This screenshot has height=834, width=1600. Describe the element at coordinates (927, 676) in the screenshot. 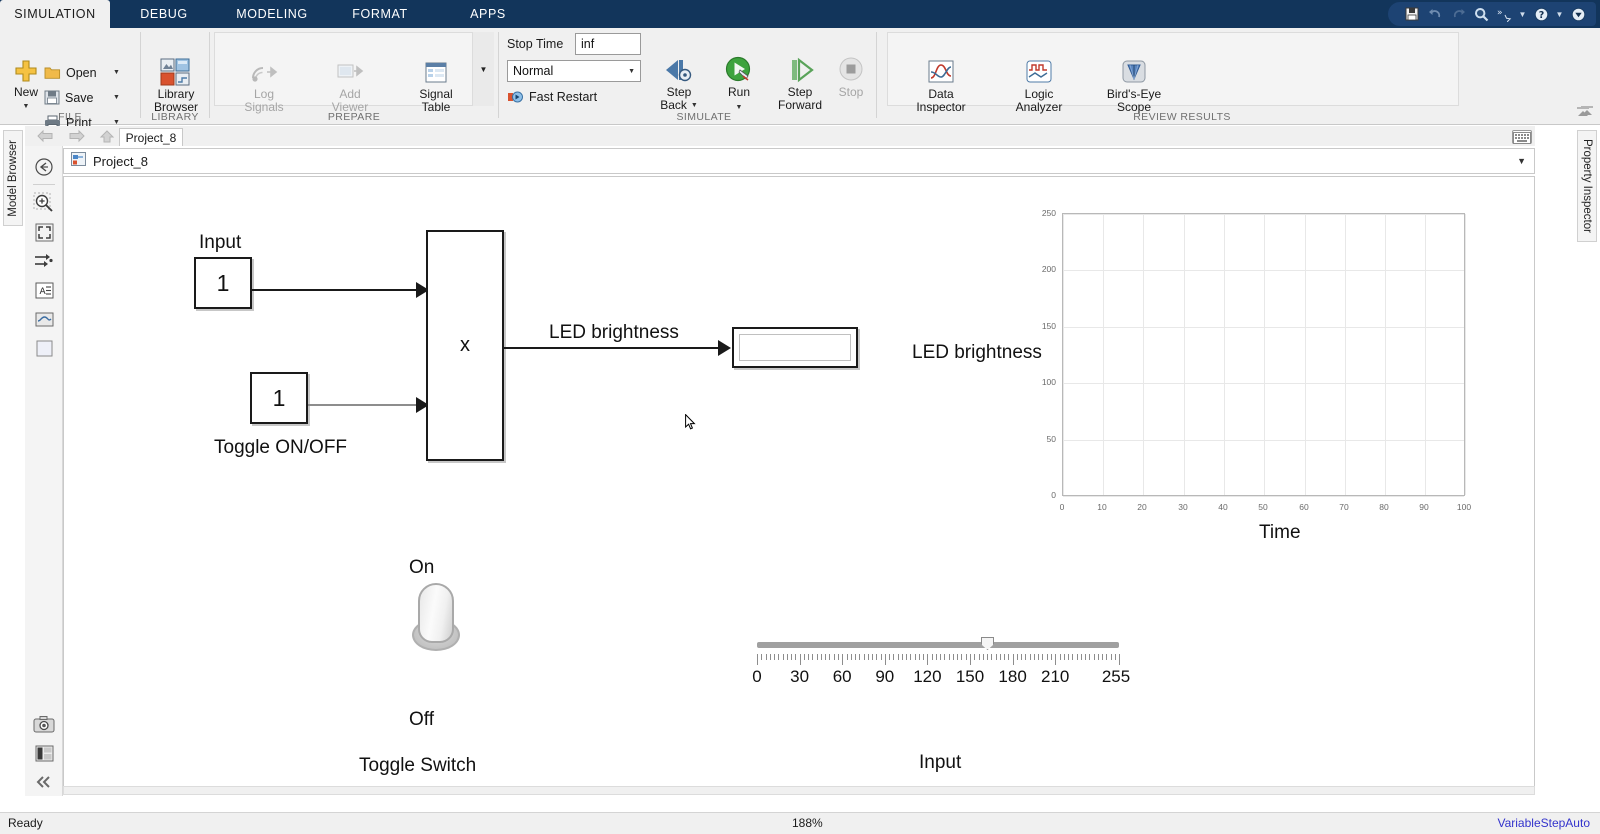

I see `slider-tick-label: 120` at that location.